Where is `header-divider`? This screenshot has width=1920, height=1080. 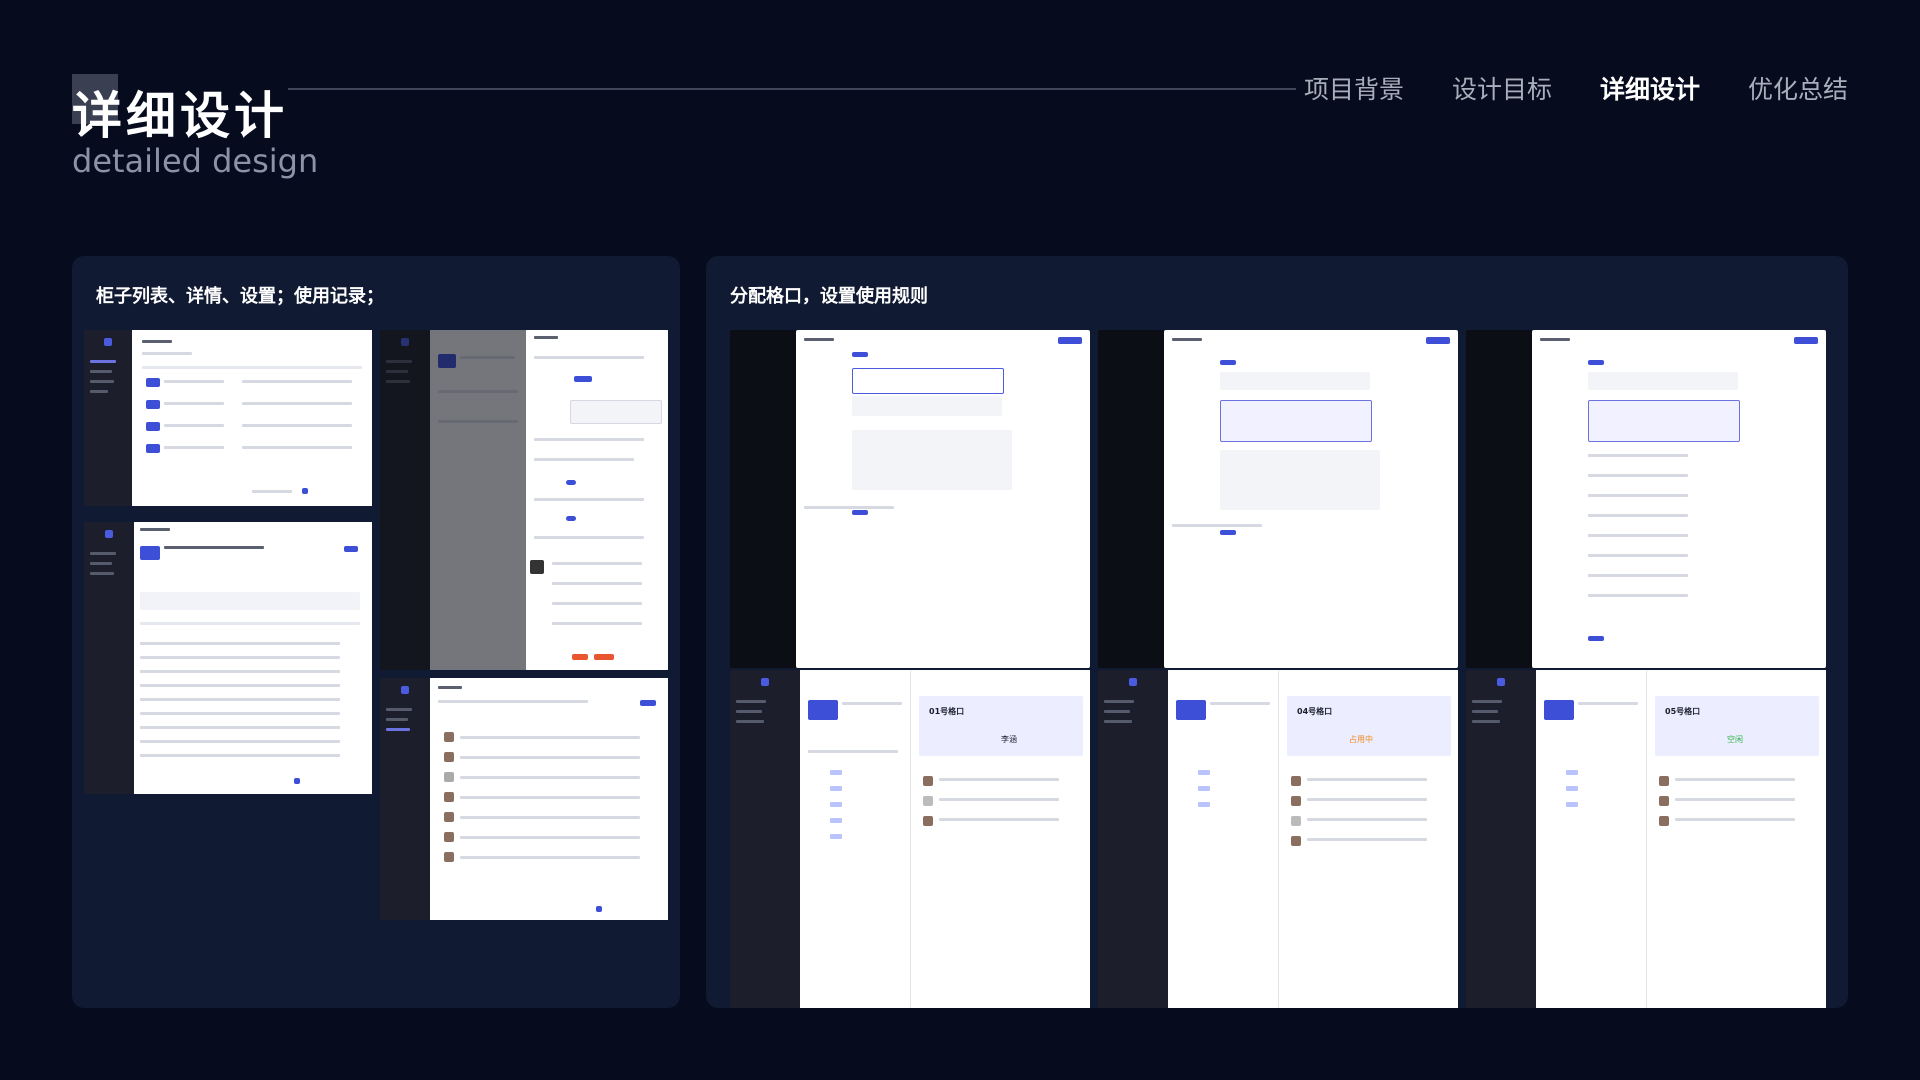 header-divider is located at coordinates (792, 89).